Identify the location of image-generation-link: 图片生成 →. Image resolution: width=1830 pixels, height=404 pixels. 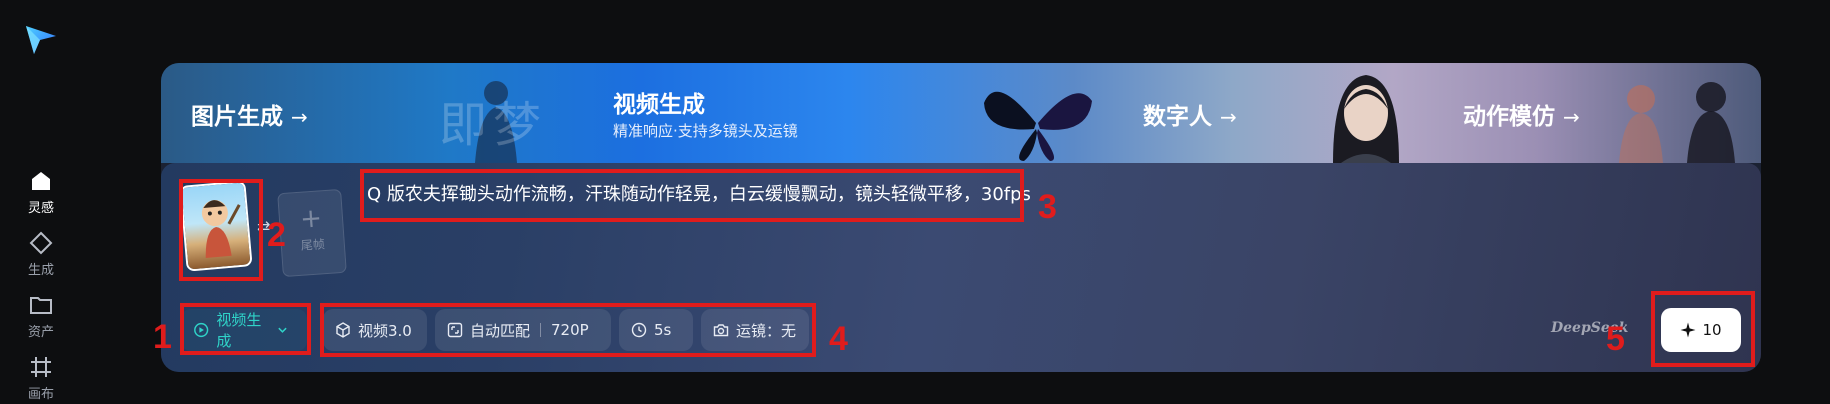
(249, 114).